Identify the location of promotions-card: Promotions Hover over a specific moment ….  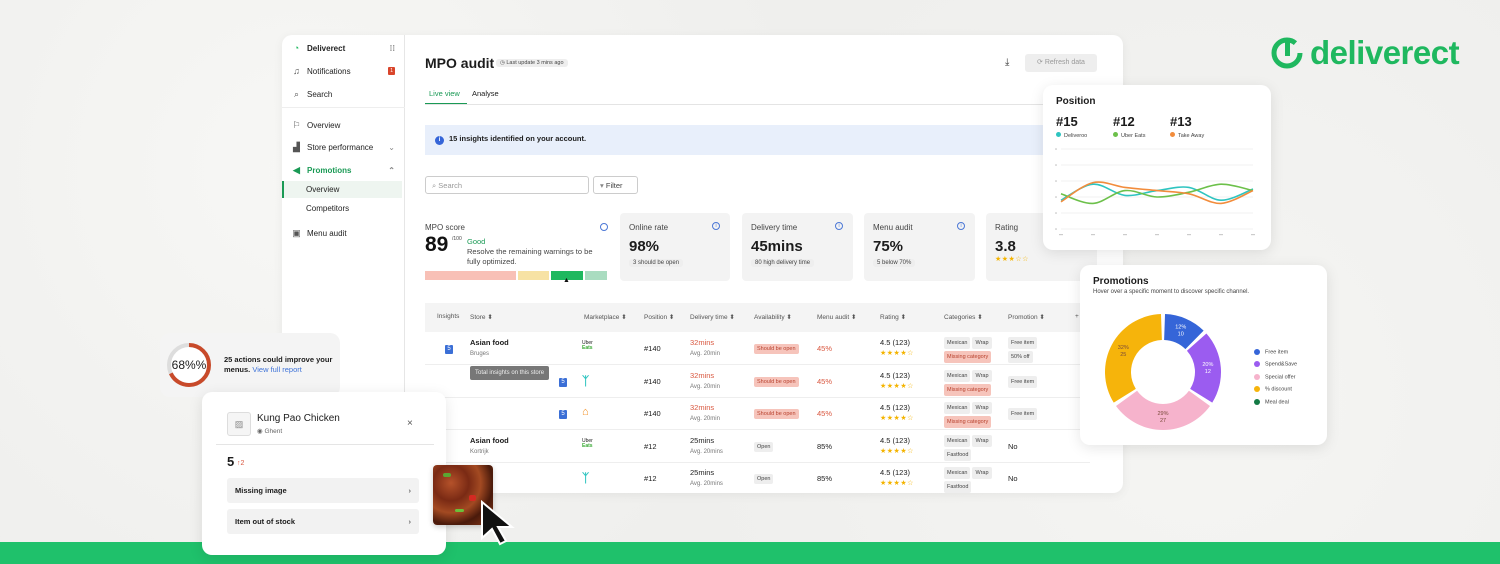
(1203, 355).